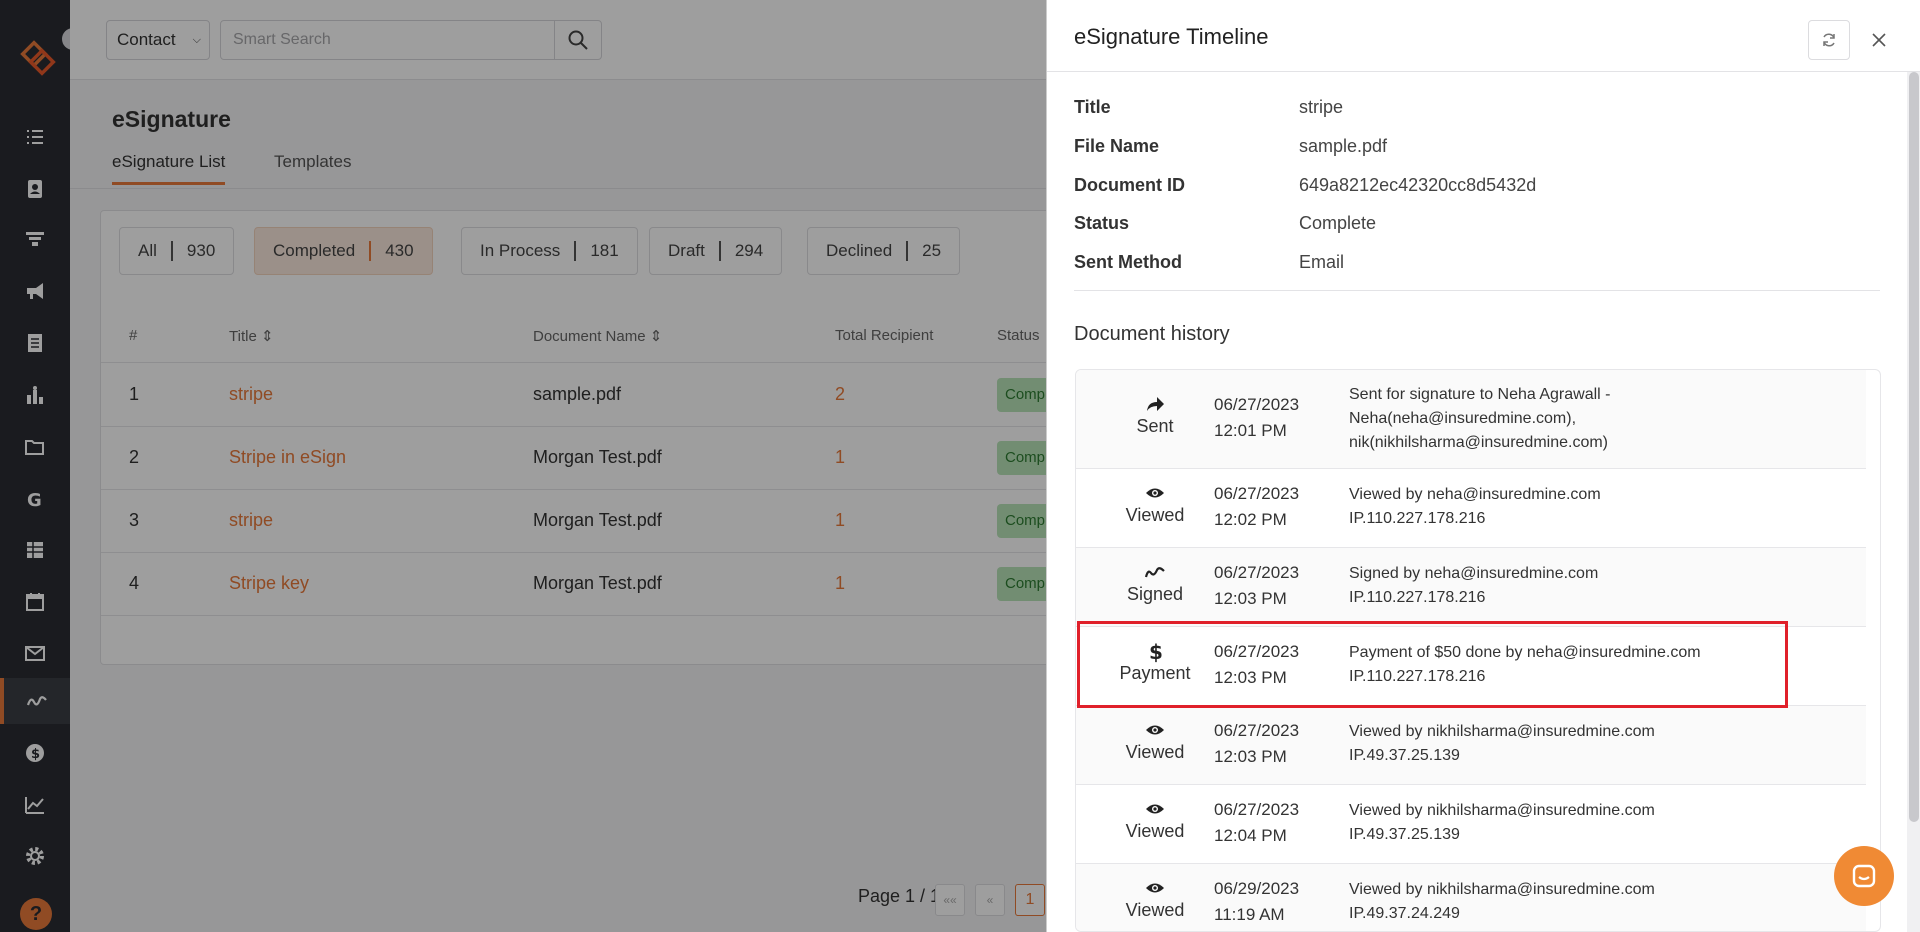 The image size is (1920, 932). Describe the element at coordinates (1250, 835) in the screenshot. I see `history-time-value: 12:04 PM` at that location.